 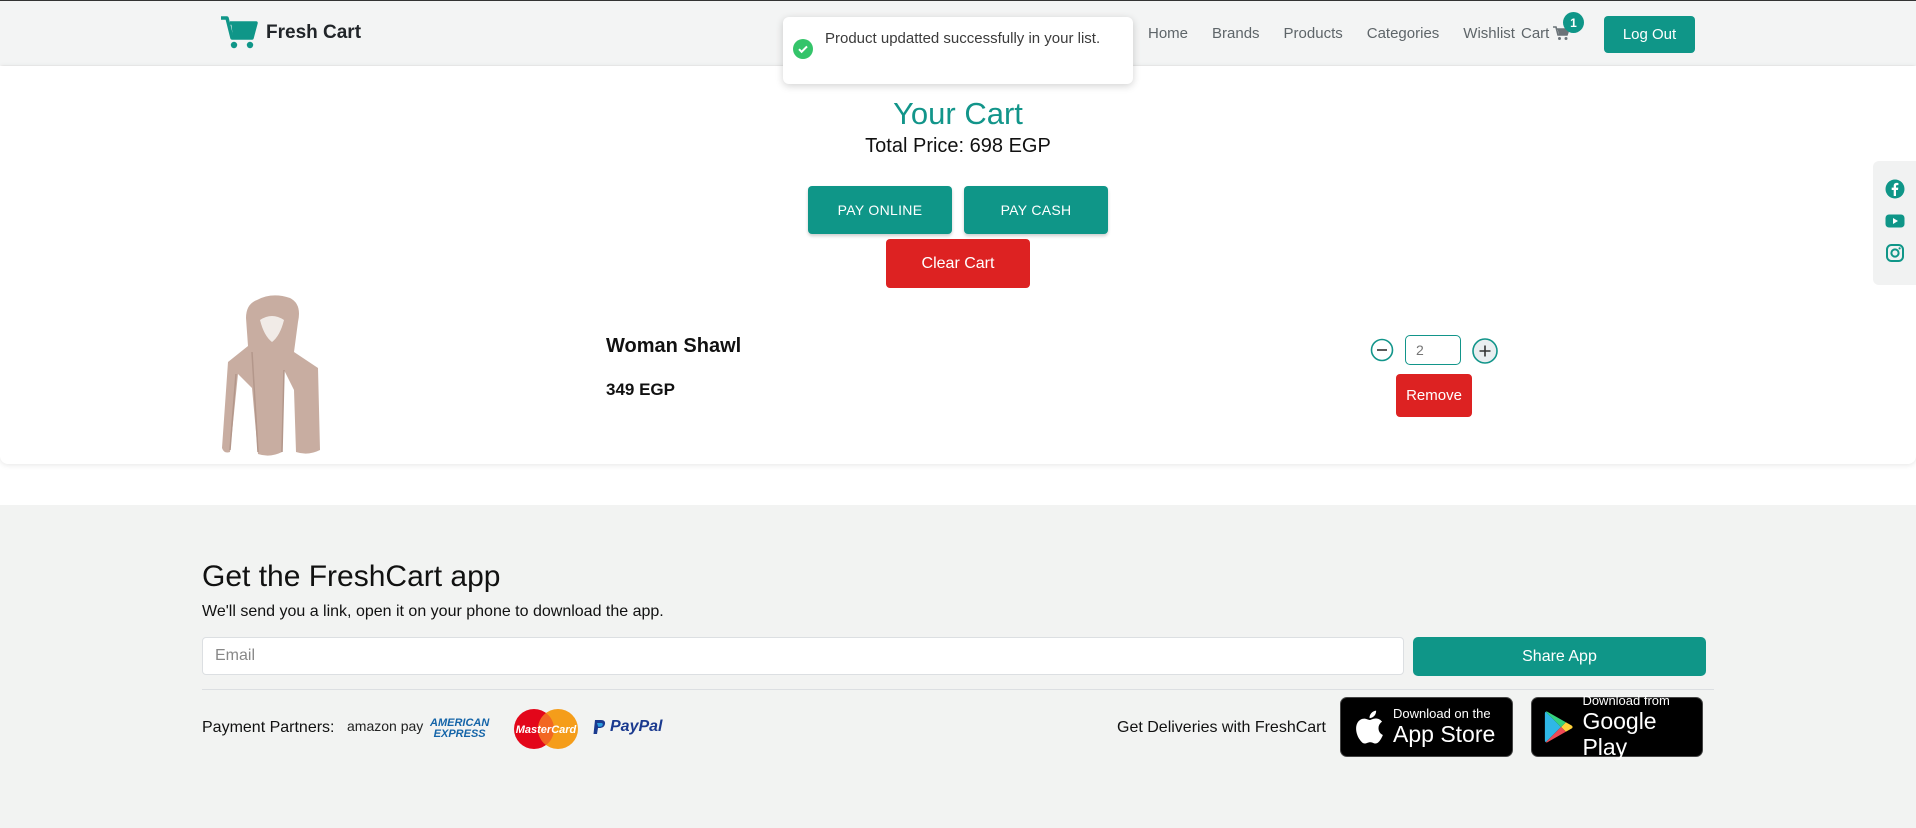 What do you see at coordinates (1221, 727) in the screenshot?
I see `deliveries-label: Get Deliveries with FreshCart` at bounding box center [1221, 727].